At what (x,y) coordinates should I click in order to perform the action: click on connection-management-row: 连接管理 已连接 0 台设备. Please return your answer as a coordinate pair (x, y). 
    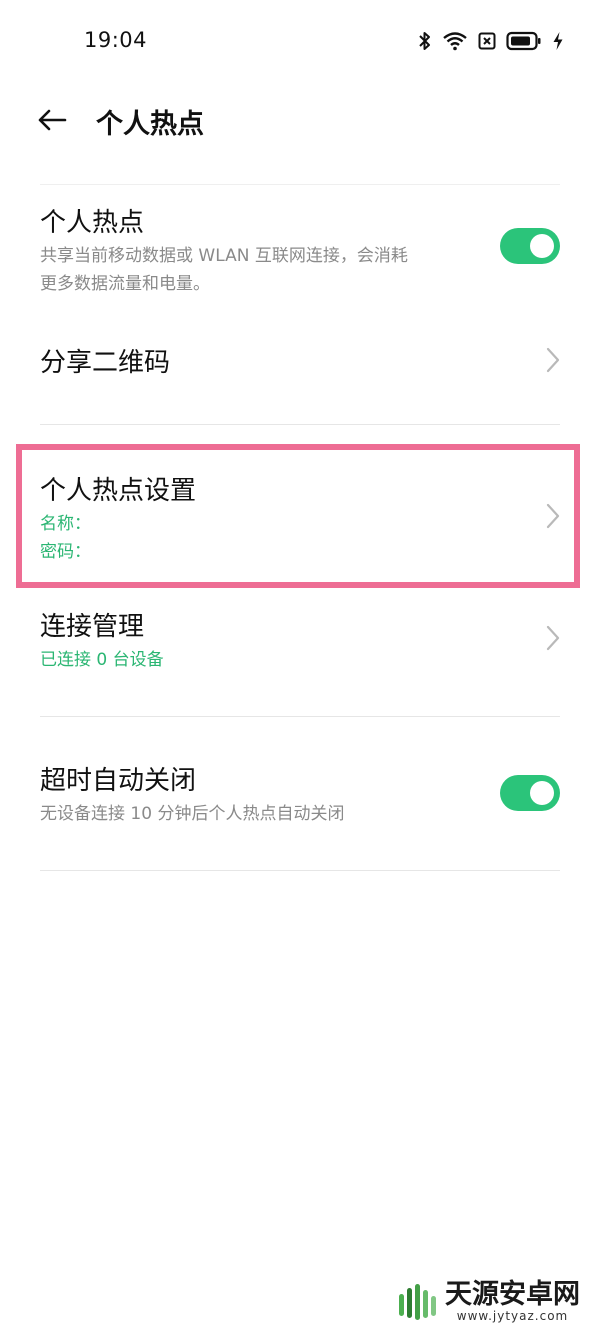
    Looking at the image, I should click on (300, 653).